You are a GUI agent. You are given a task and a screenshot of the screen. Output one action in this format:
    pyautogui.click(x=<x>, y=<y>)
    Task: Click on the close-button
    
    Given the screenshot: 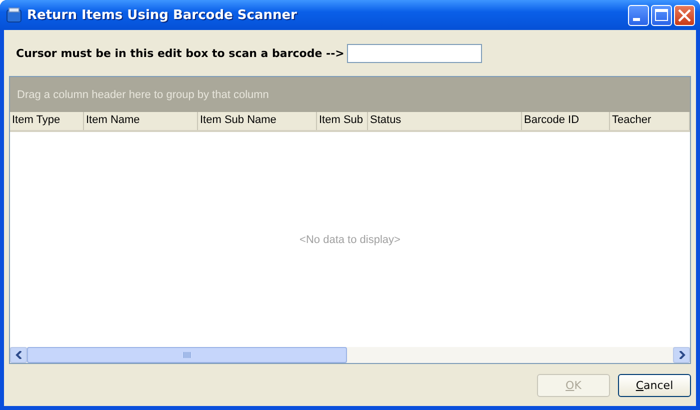 What is the action you would take?
    pyautogui.click(x=684, y=15)
    